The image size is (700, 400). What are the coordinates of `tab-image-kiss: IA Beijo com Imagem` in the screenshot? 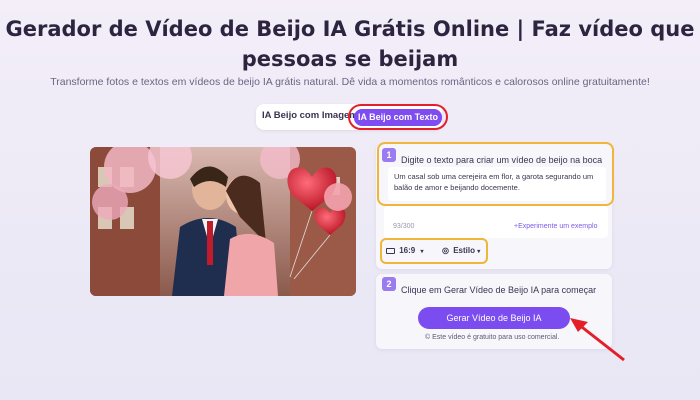 It's located at (310, 115).